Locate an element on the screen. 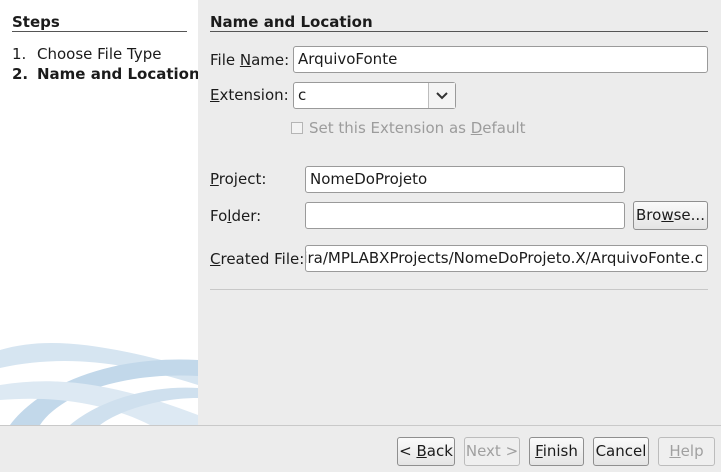 This screenshot has width=721, height=472. button-text: elp is located at coordinates (692, 451).